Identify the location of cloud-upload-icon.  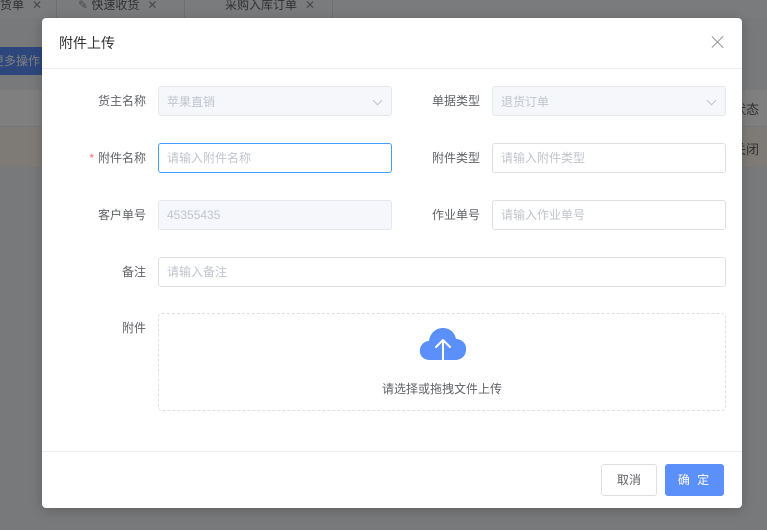
(443, 345).